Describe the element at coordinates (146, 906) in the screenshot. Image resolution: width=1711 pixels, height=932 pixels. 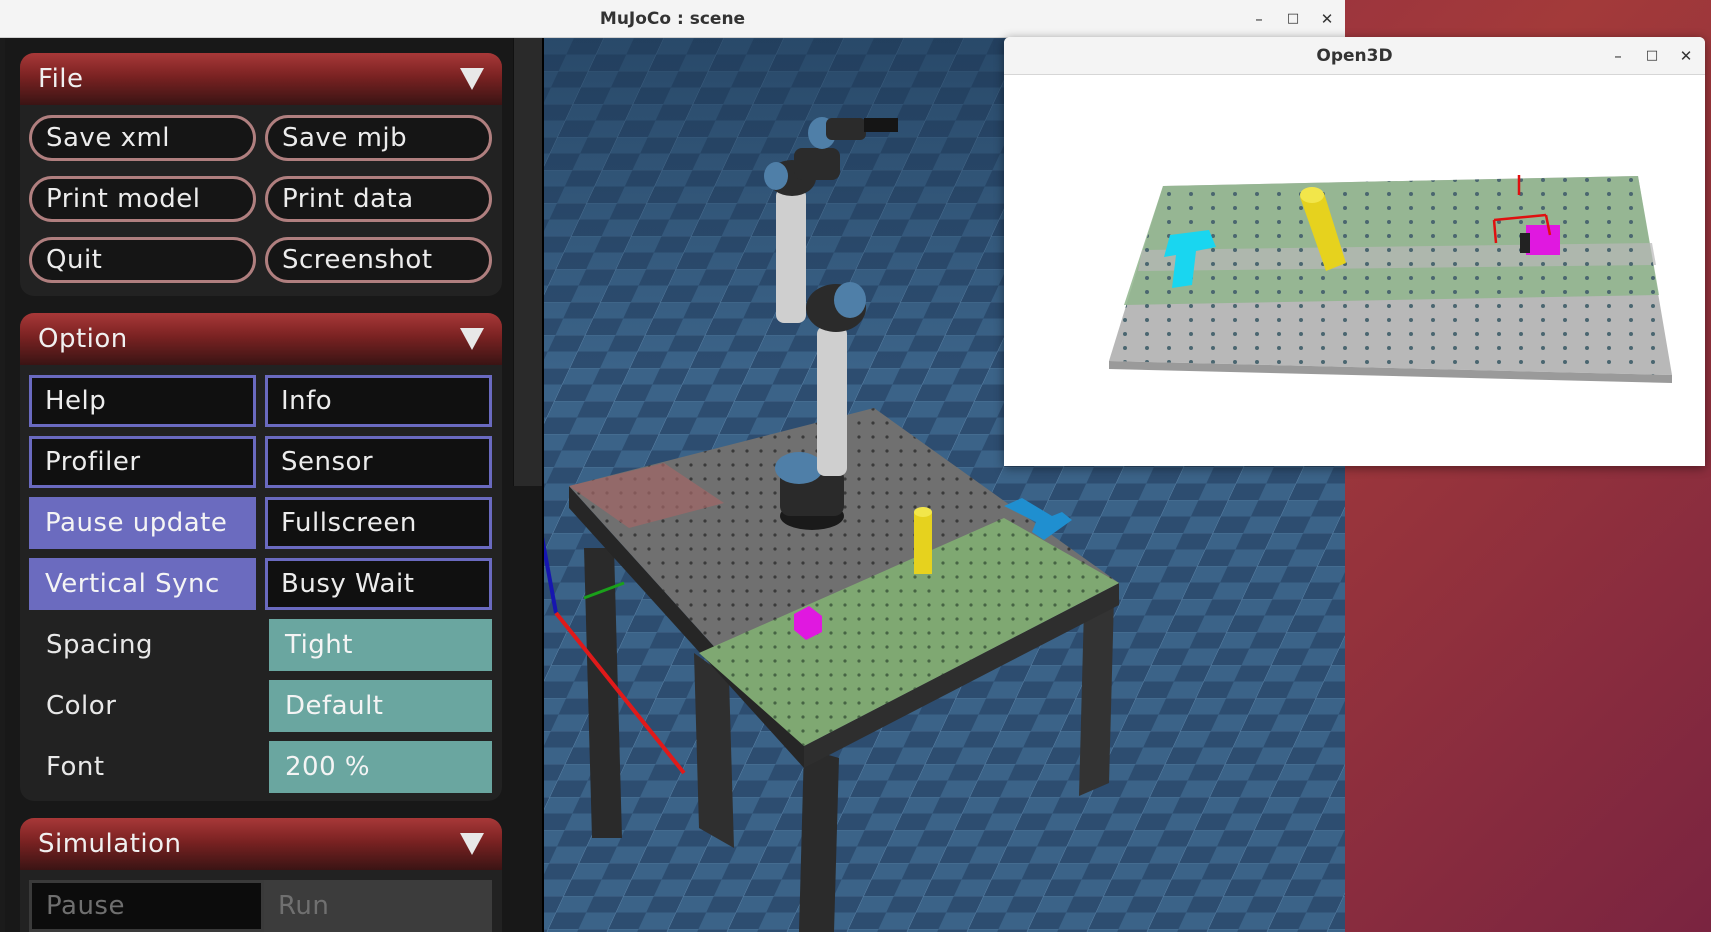
I see `pause-button: Pause` at that location.